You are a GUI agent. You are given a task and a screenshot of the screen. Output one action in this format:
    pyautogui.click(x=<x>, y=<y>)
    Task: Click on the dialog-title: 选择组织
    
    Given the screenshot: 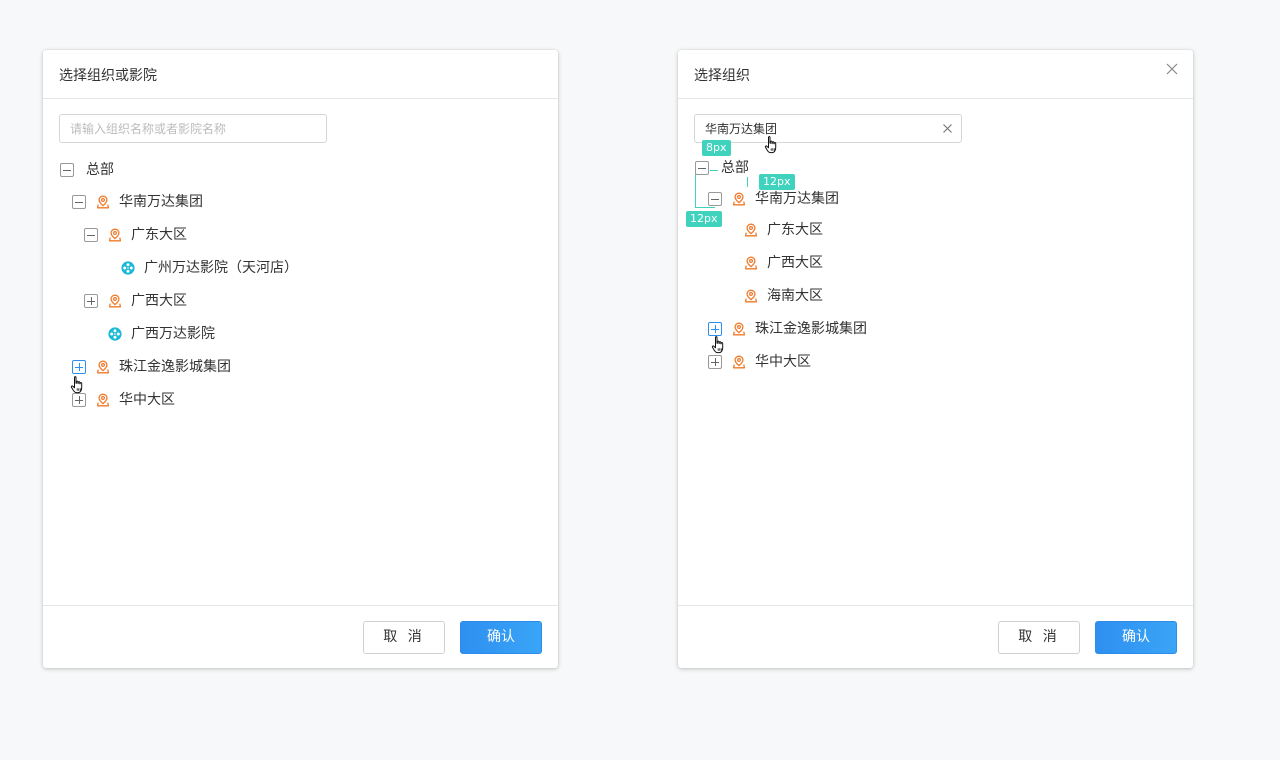 What is the action you would take?
    pyautogui.click(x=722, y=76)
    